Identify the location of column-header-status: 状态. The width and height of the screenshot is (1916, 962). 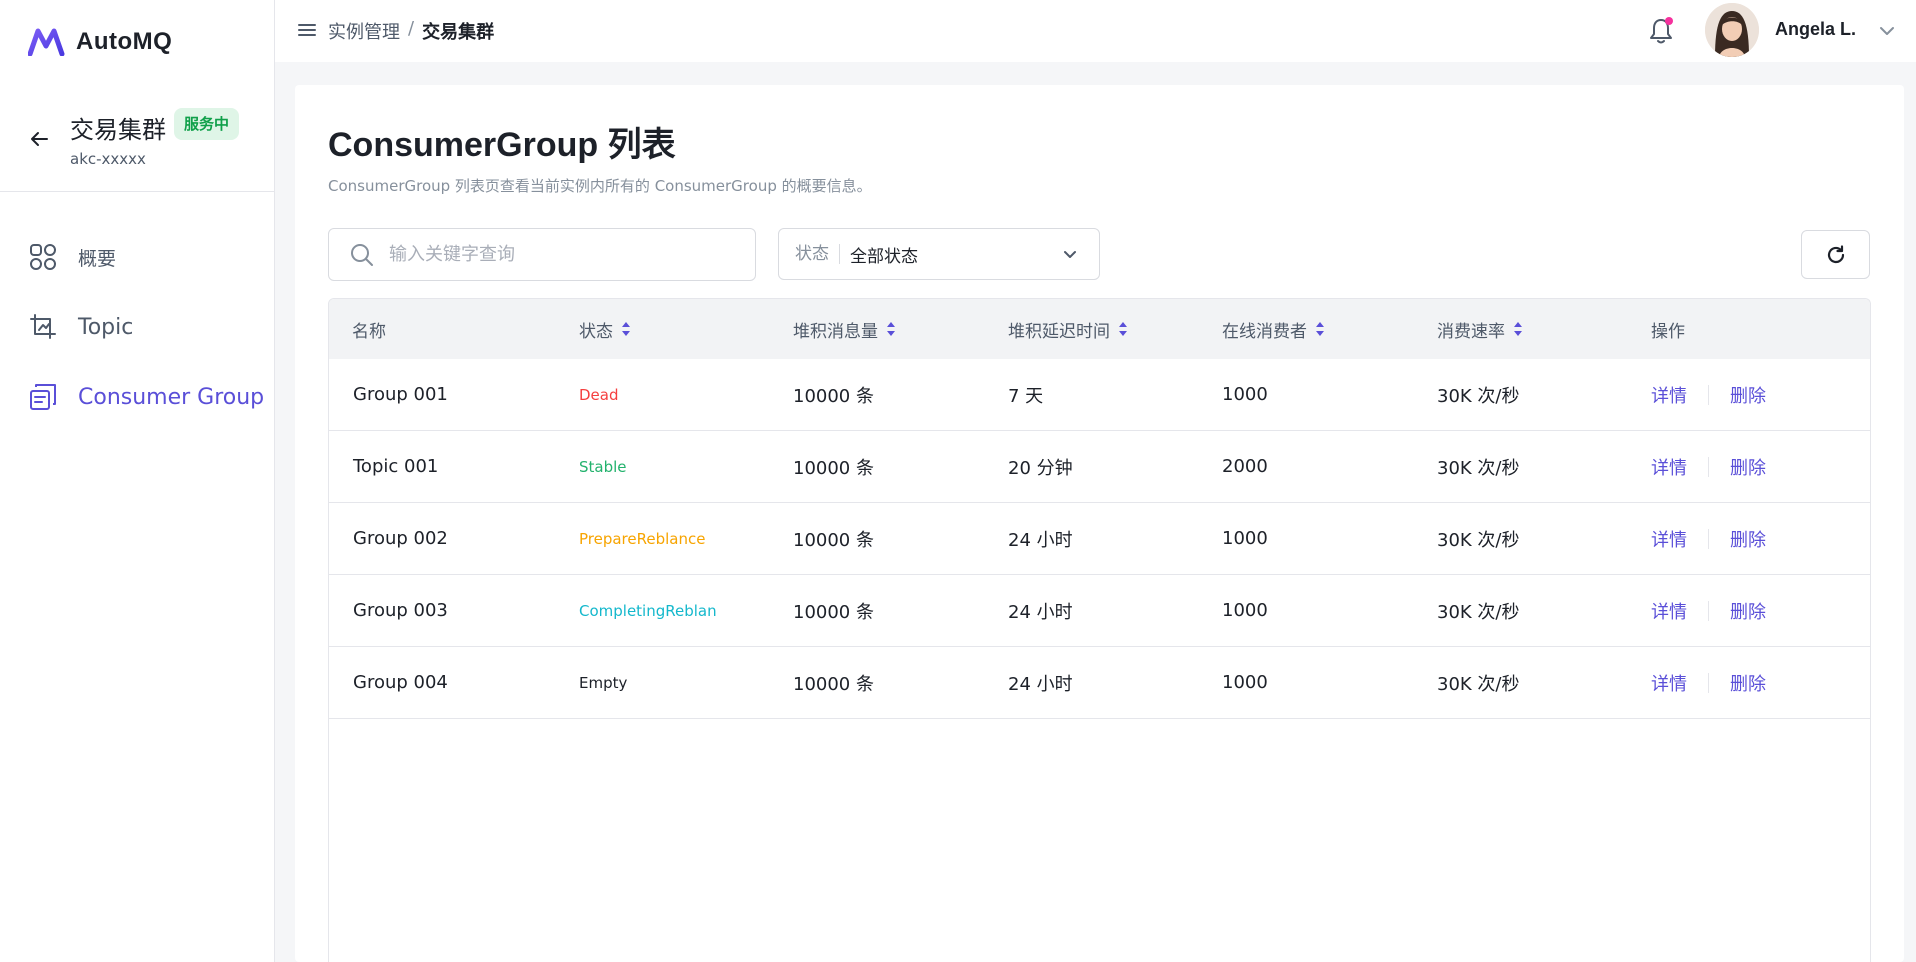
(605, 329).